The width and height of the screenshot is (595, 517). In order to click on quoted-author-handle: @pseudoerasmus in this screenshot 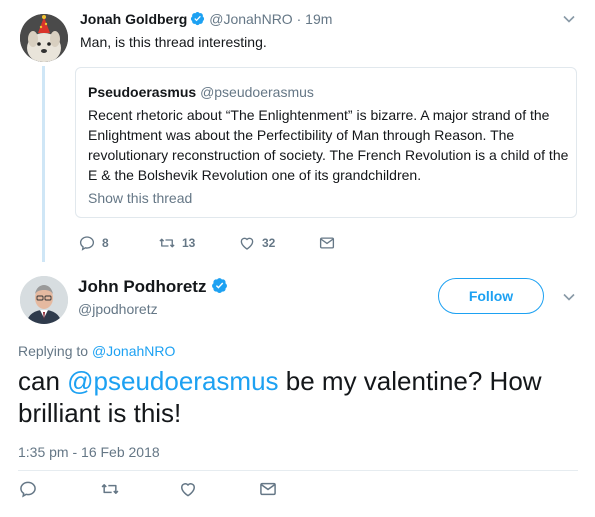, I will do `click(257, 92)`.